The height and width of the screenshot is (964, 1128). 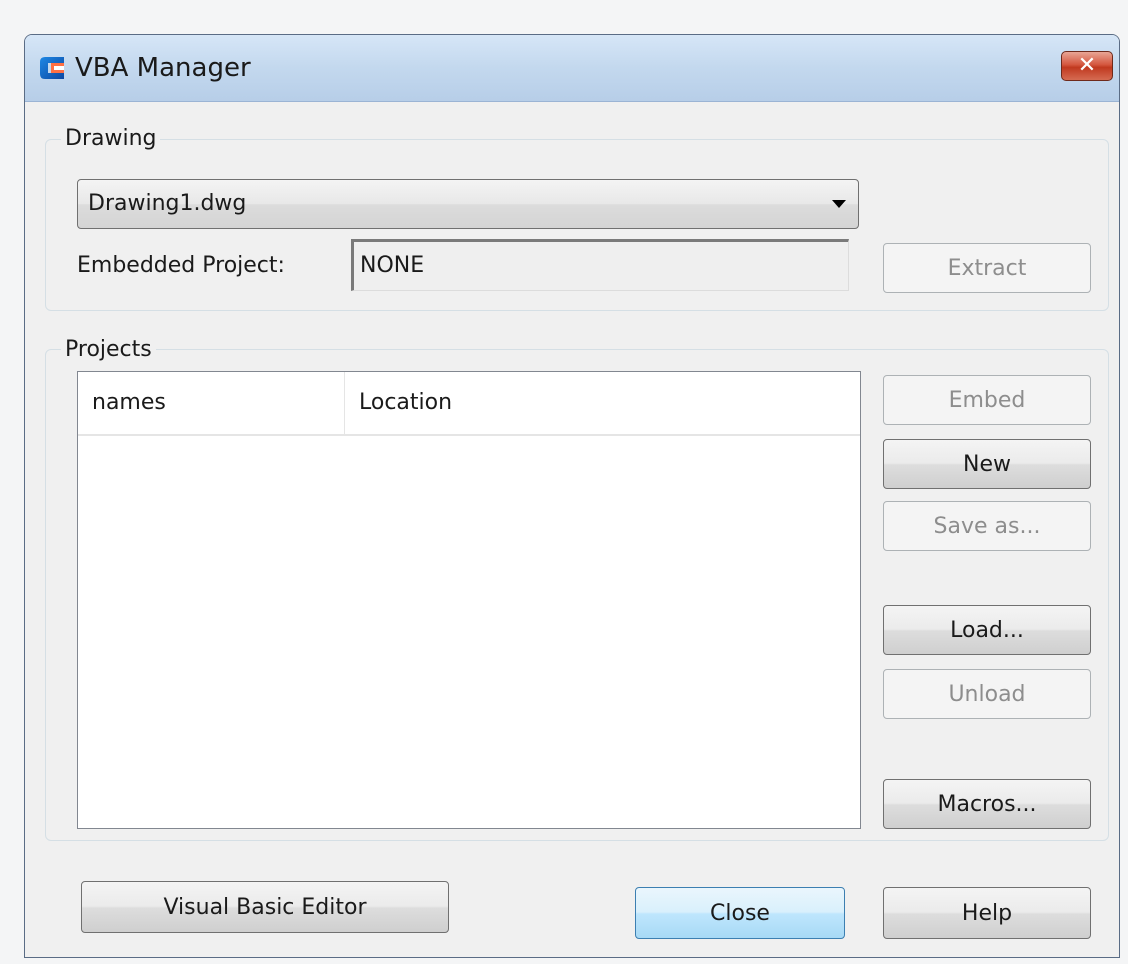 What do you see at coordinates (52, 68) in the screenshot?
I see `app-logo-icon` at bounding box center [52, 68].